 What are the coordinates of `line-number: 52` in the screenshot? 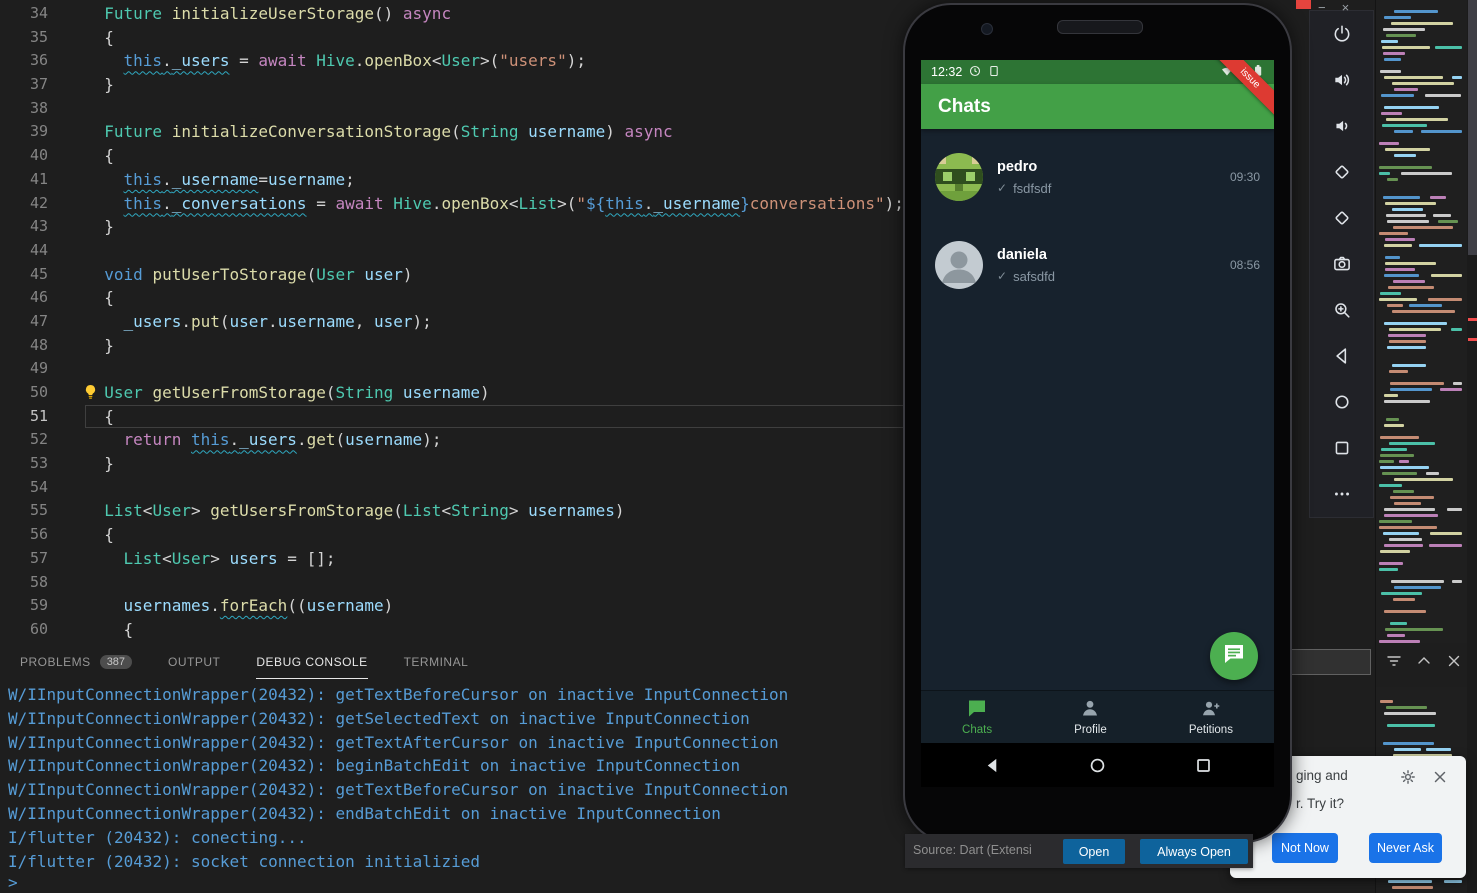 It's located at (24, 440).